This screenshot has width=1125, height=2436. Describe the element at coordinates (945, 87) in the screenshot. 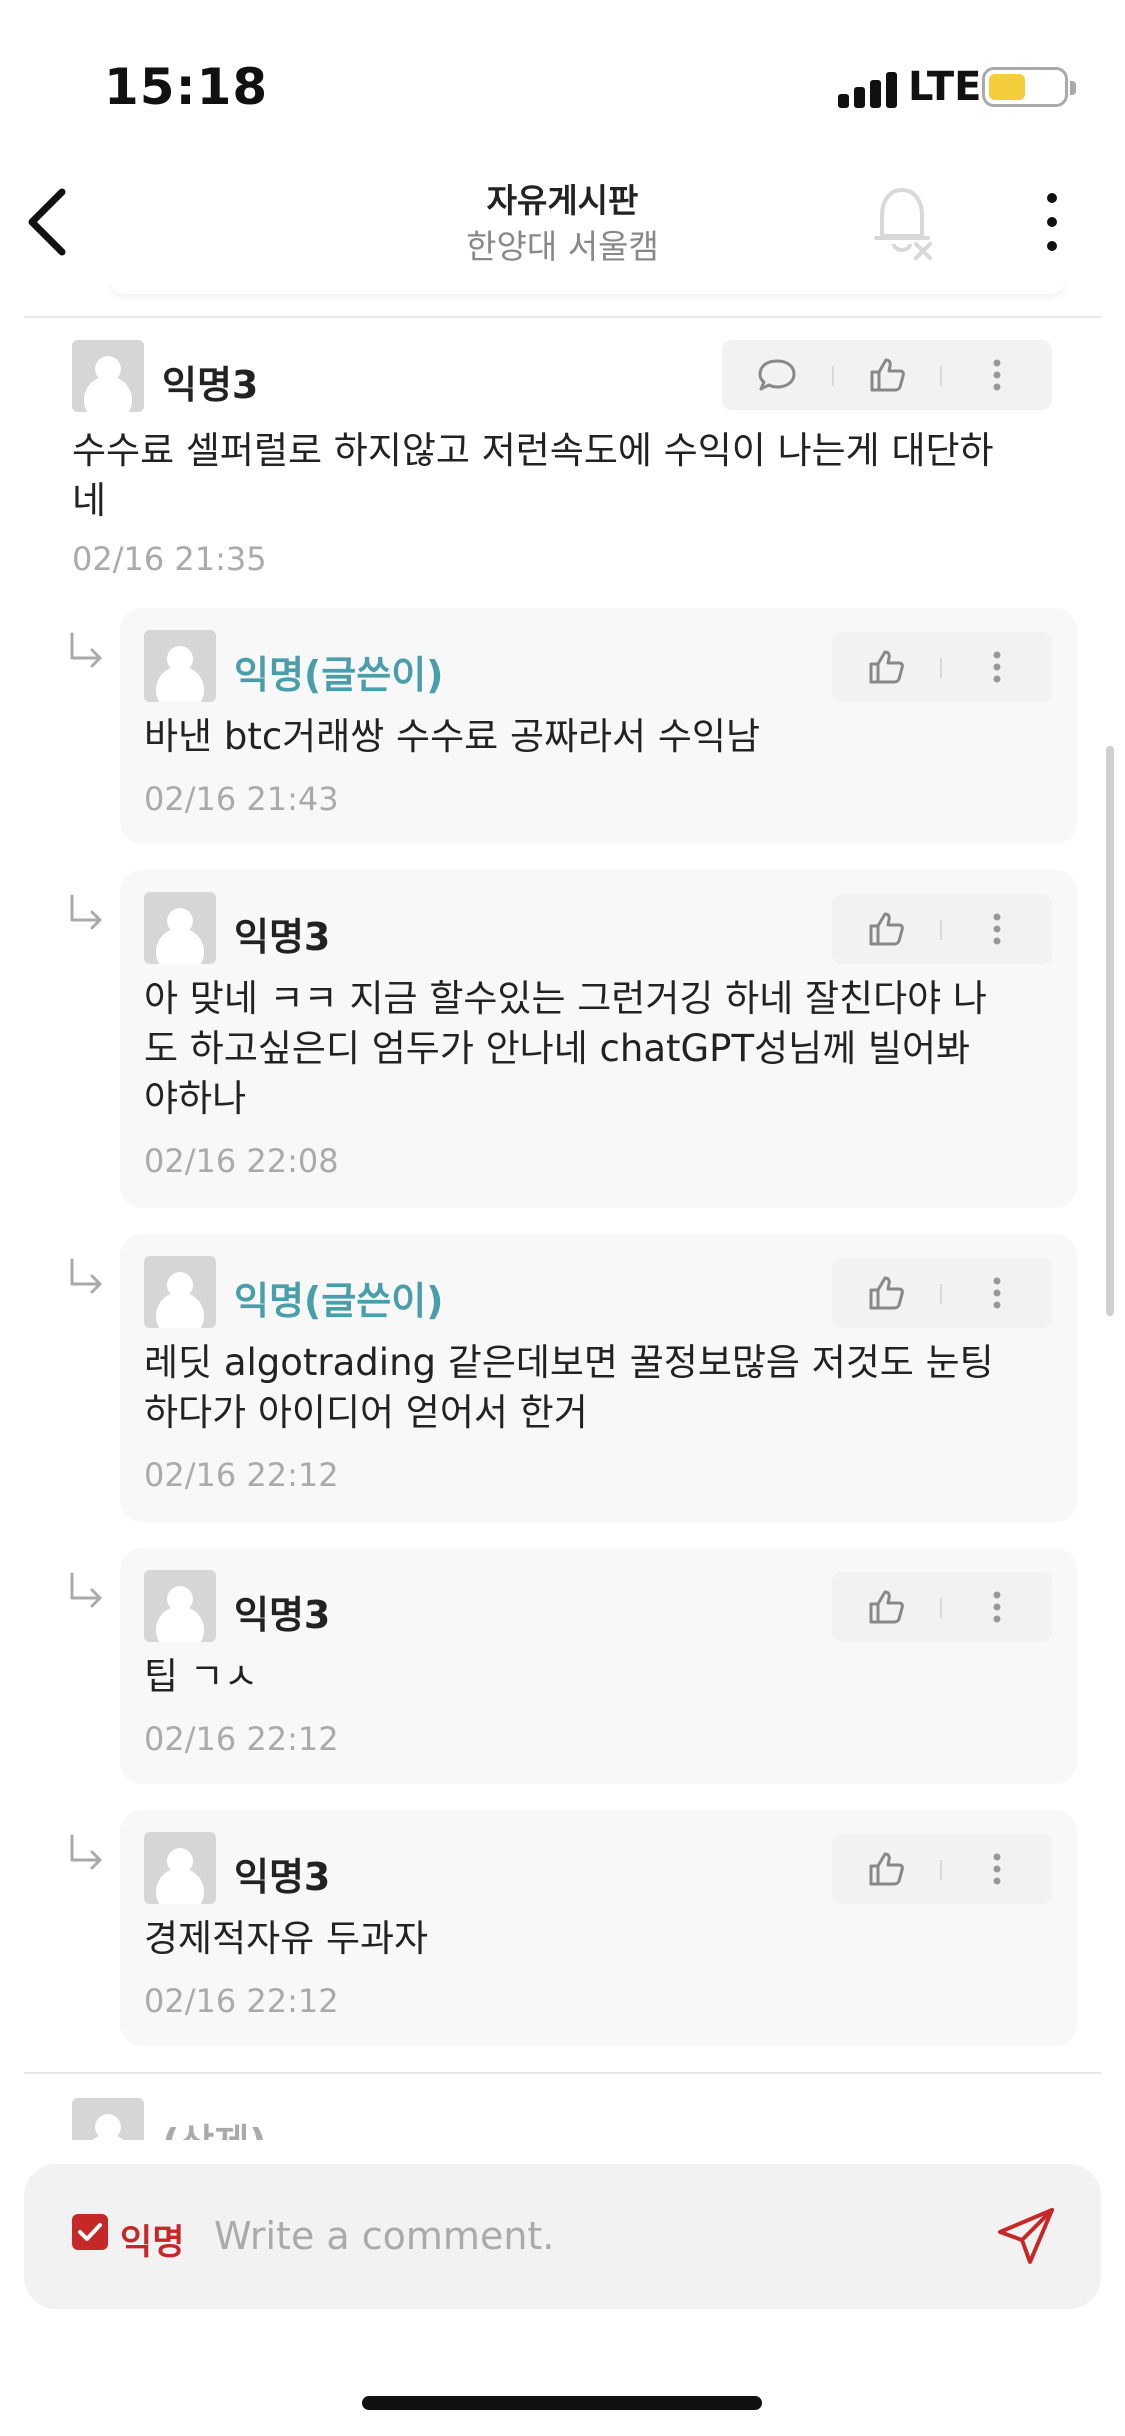

I see `network-label: LTE` at that location.